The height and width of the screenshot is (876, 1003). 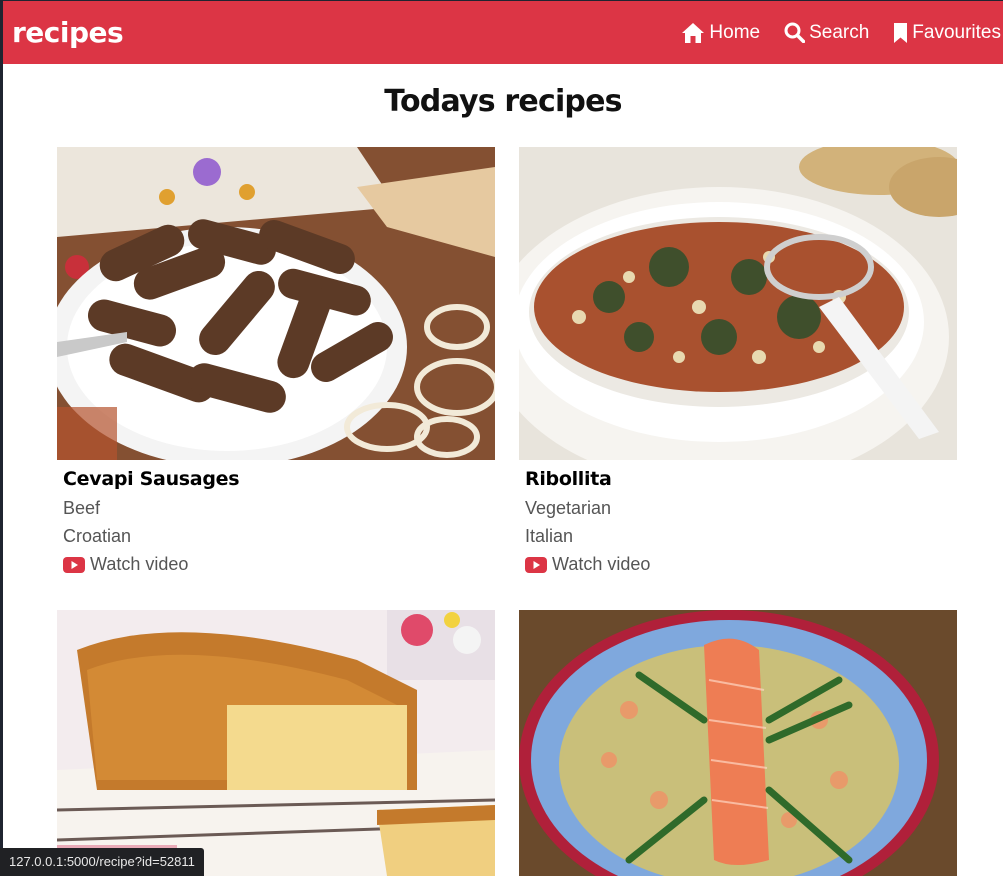 What do you see at coordinates (279, 479) in the screenshot?
I see `recipe-title: Cevapi Sausages` at bounding box center [279, 479].